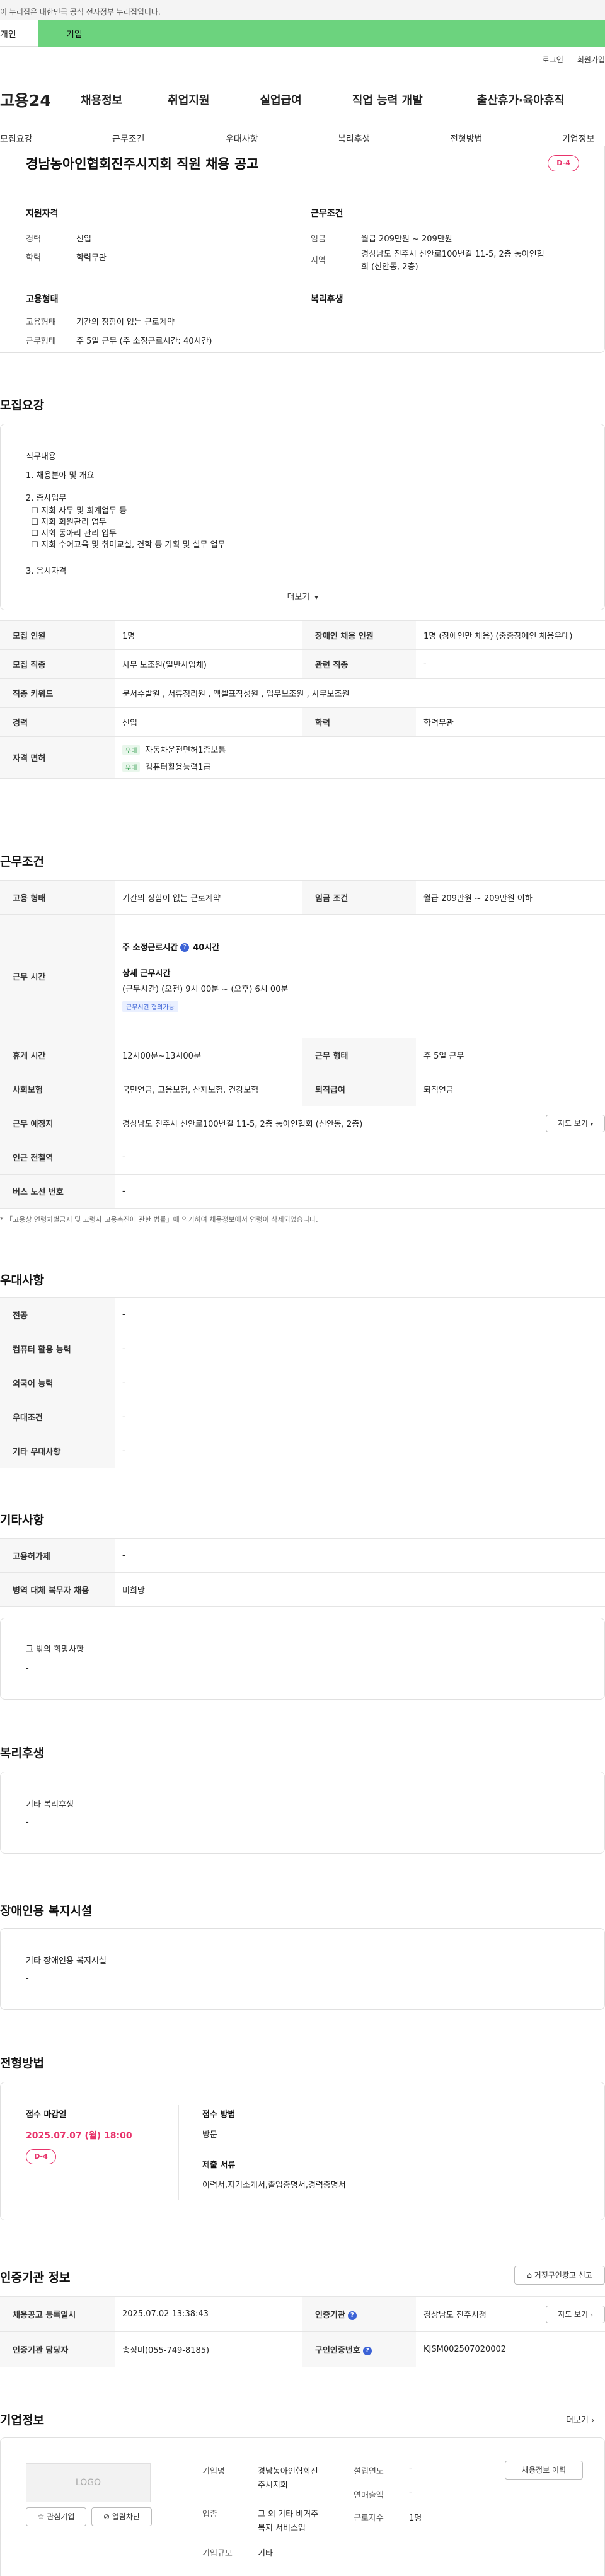  Describe the element at coordinates (219, 2165) in the screenshot. I see `docs-label: 제출 서류` at that location.